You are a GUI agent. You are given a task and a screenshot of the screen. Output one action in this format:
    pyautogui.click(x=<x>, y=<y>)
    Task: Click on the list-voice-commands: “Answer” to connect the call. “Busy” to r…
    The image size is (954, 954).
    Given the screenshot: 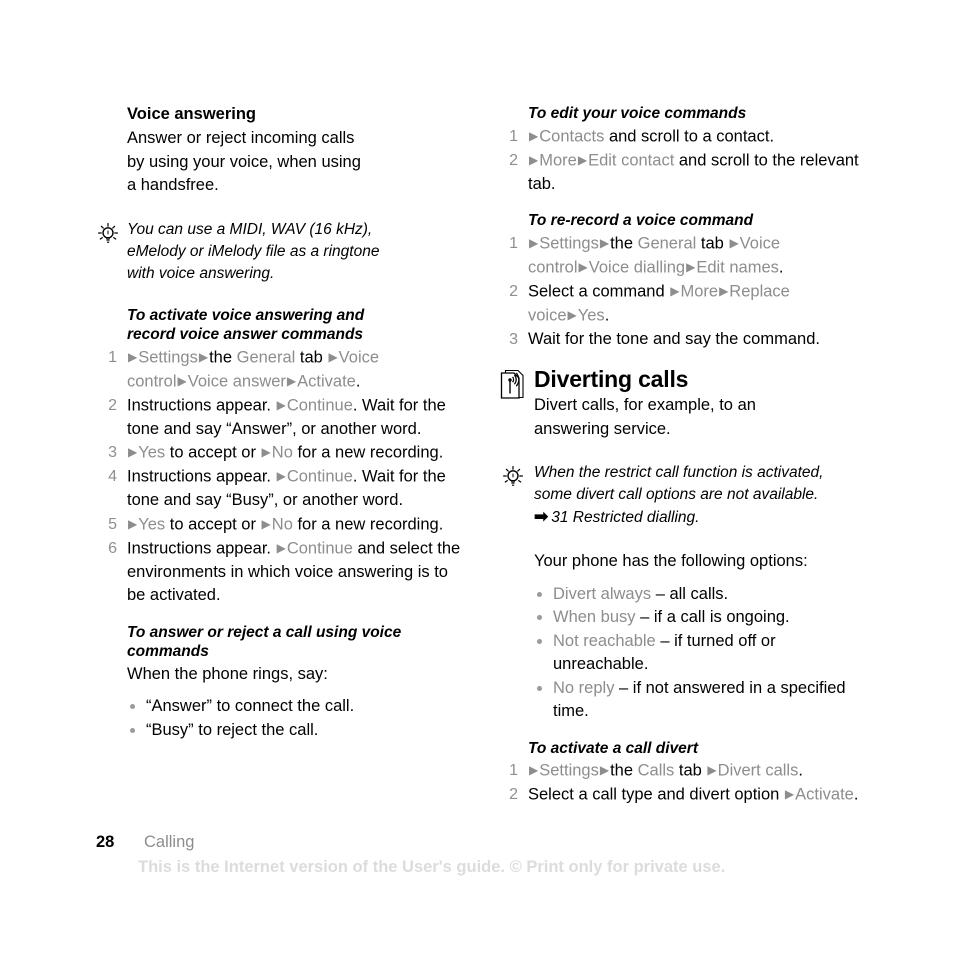 What is the action you would take?
    pyautogui.click(x=280, y=718)
    